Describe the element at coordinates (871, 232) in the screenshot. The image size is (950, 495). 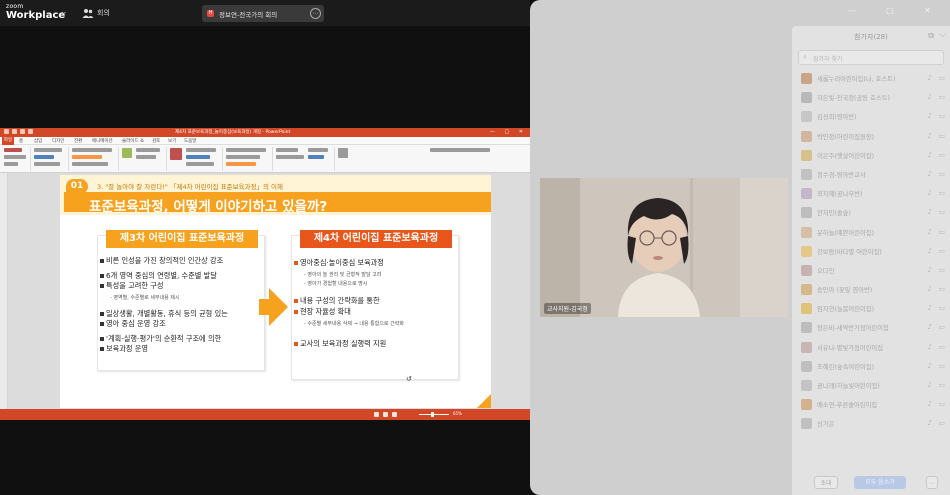
I see `participant-row: 윤하늘(예쁜어린이집) ♪ ▭` at that location.